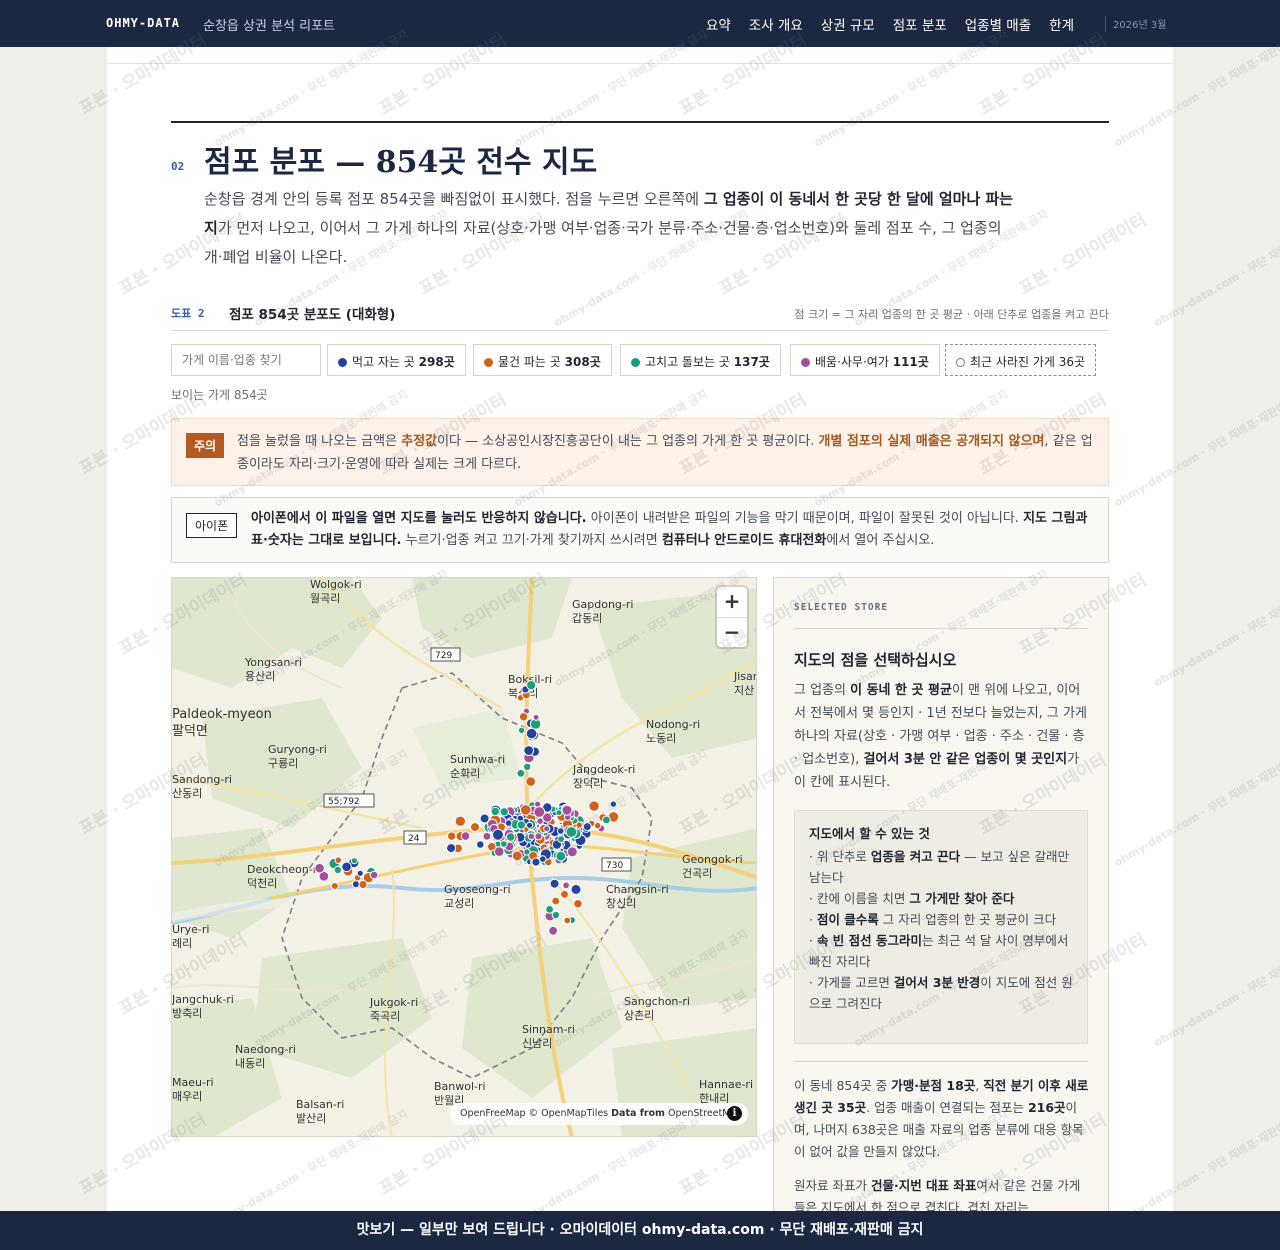 The height and width of the screenshot is (1250, 1280). What do you see at coordinates (718, 24) in the screenshot?
I see `nav-link-summary: 요약` at bounding box center [718, 24].